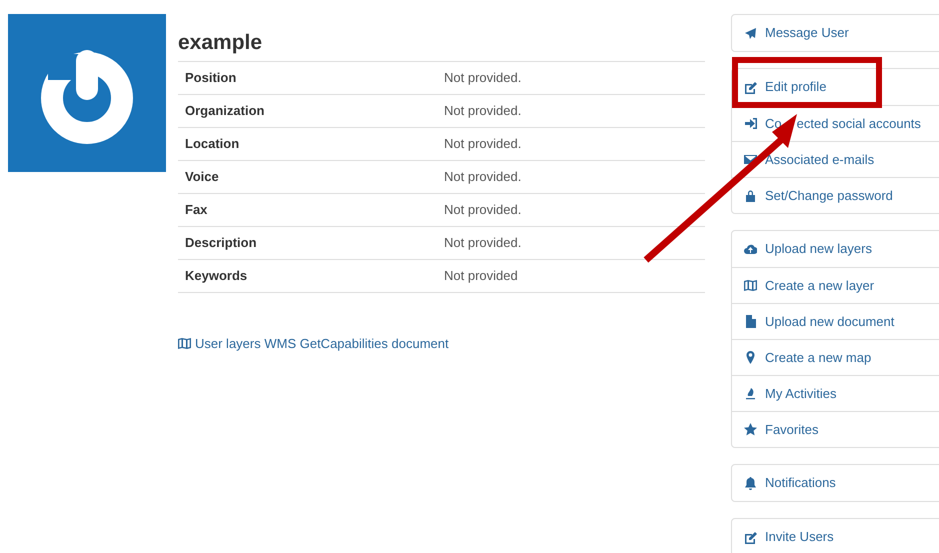  I want to click on field-value: Not provided, so click(571, 276).